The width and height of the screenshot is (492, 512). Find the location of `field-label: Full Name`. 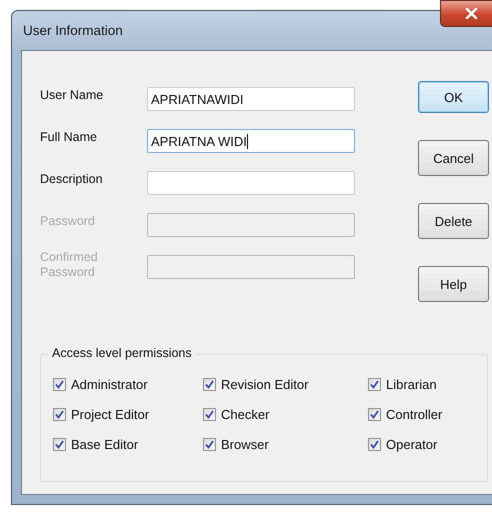

field-label: Full Name is located at coordinates (69, 137).